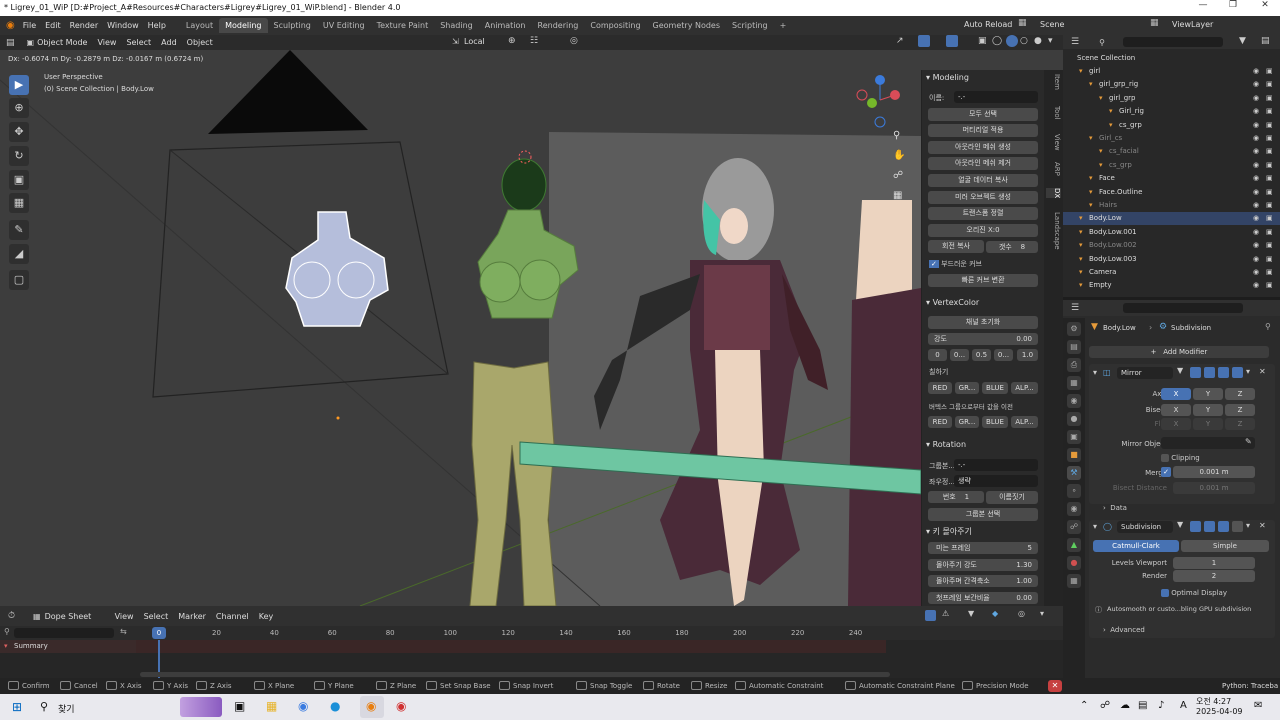  Describe the element at coordinates (1074, 383) in the screenshot. I see `view-layer-tab-icon: ▦` at that location.